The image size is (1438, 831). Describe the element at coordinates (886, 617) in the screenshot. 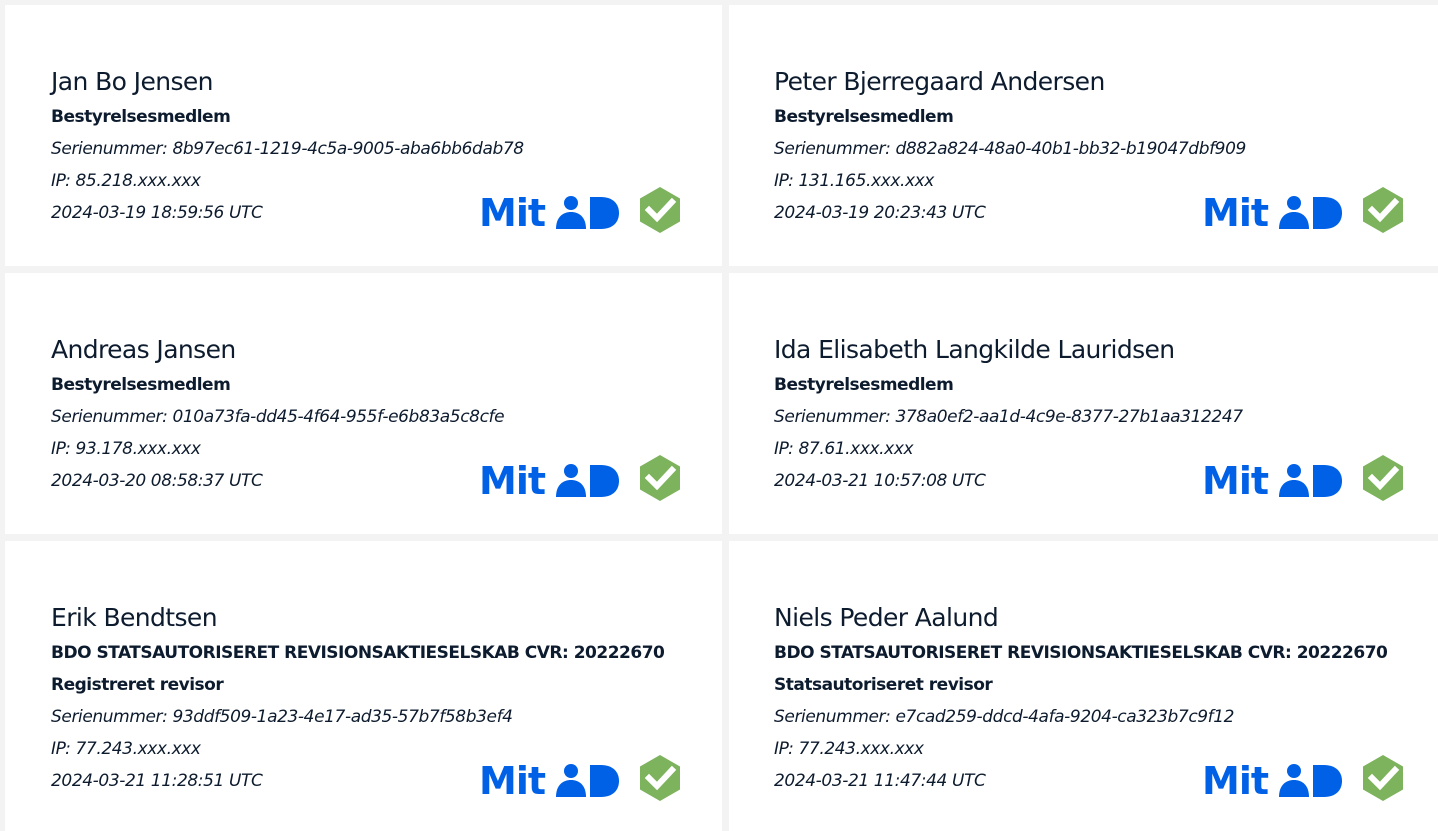

I see `signer-name: Niels Peder Aalund` at that location.